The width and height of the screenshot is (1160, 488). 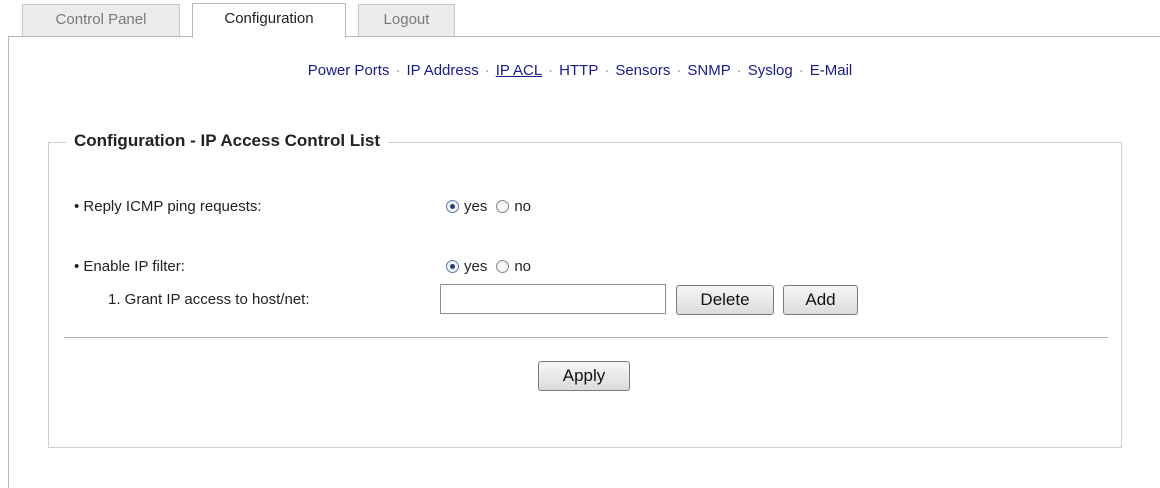 What do you see at coordinates (770, 70) in the screenshot?
I see `subnav-syslog: Syslog` at bounding box center [770, 70].